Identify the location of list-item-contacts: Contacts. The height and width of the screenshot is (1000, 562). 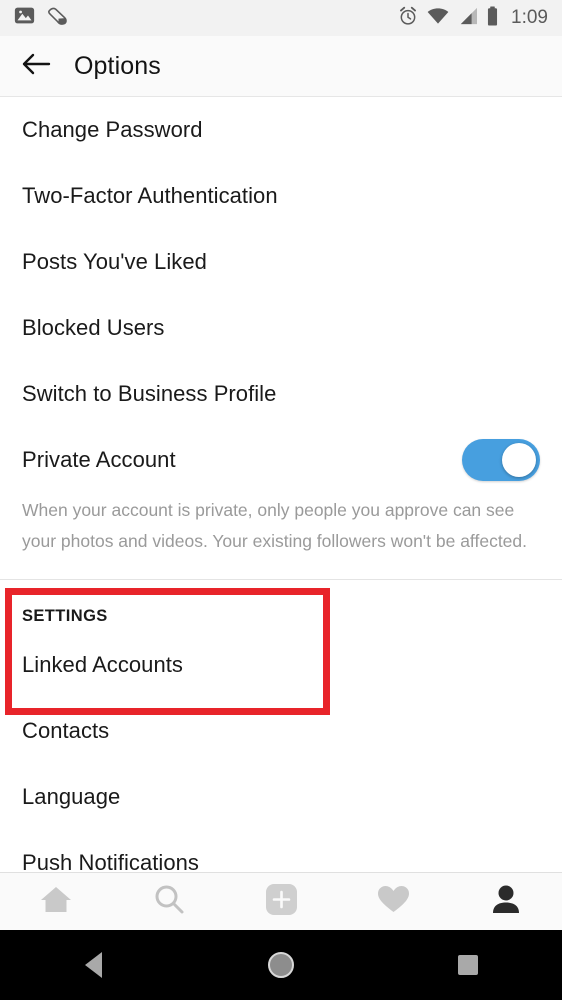
(281, 731).